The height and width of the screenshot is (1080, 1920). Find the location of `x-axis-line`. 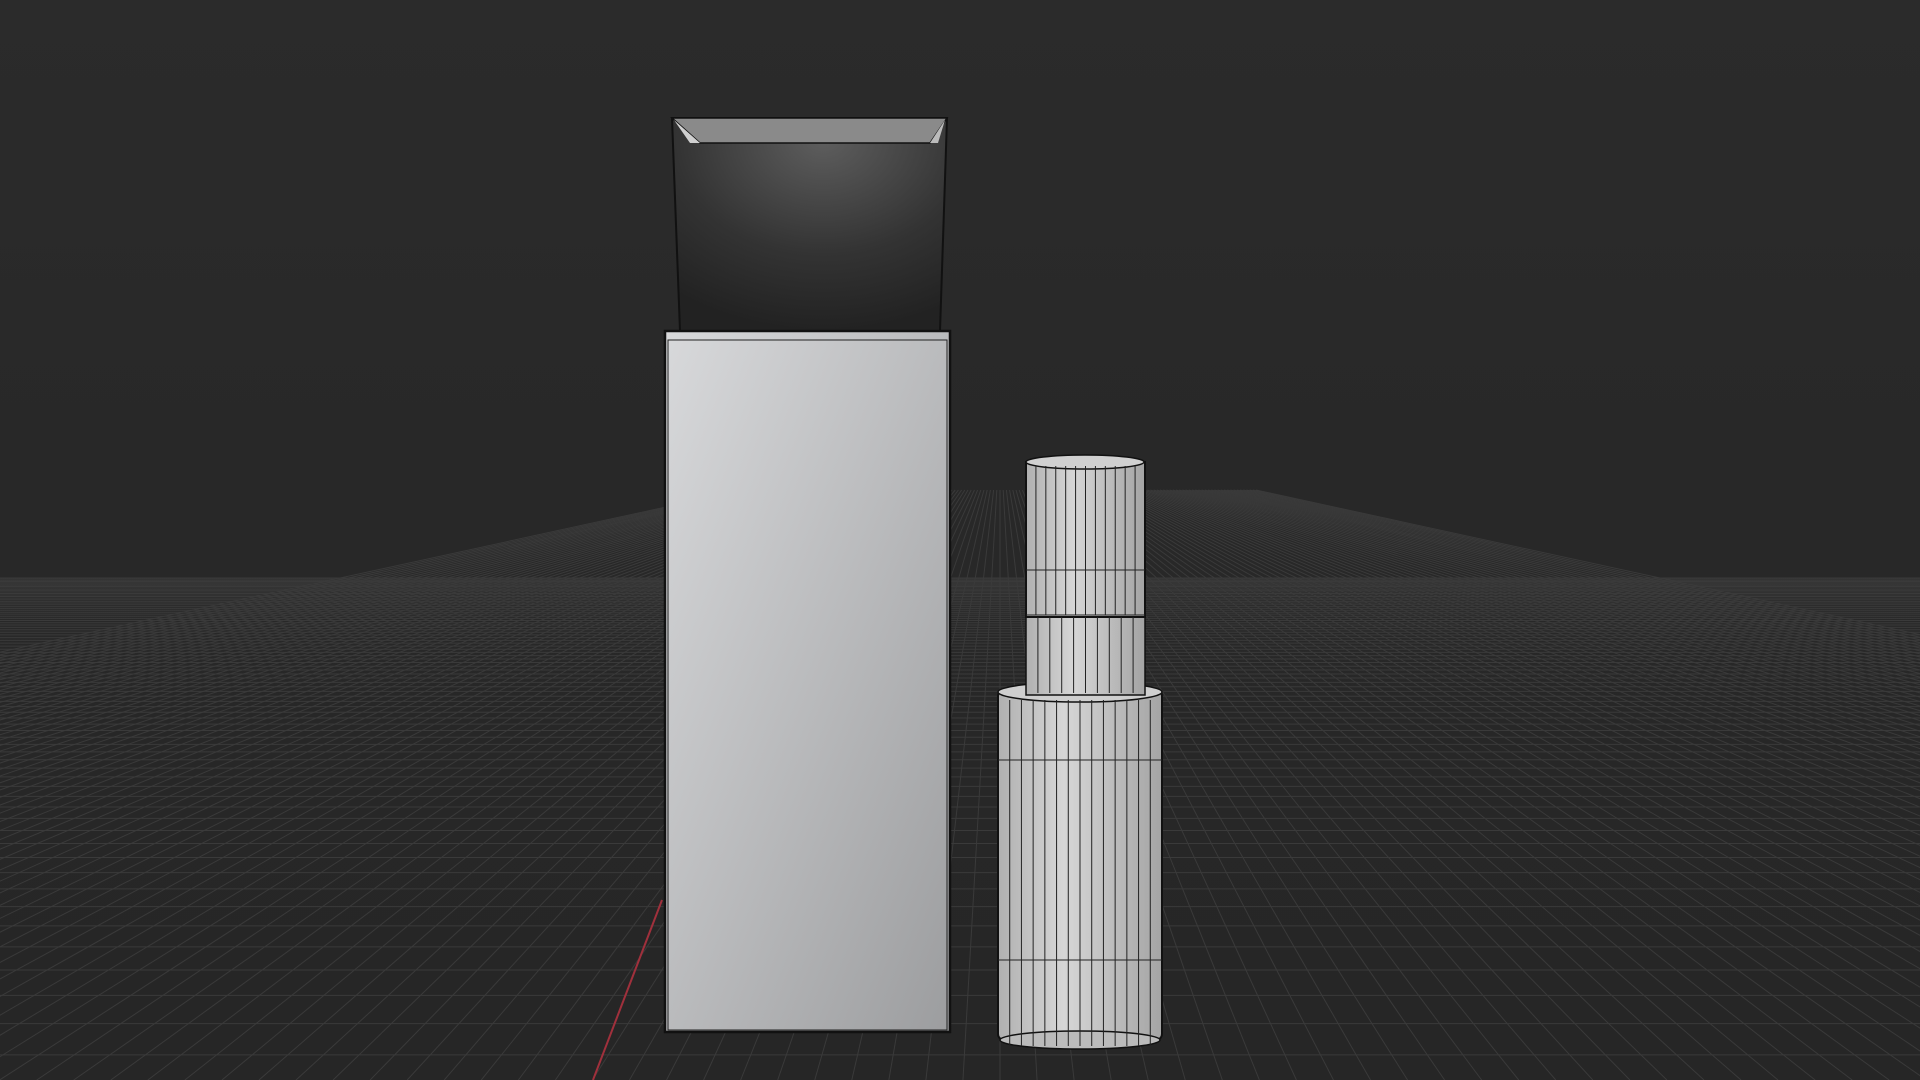

x-axis-line is located at coordinates (627, 989).